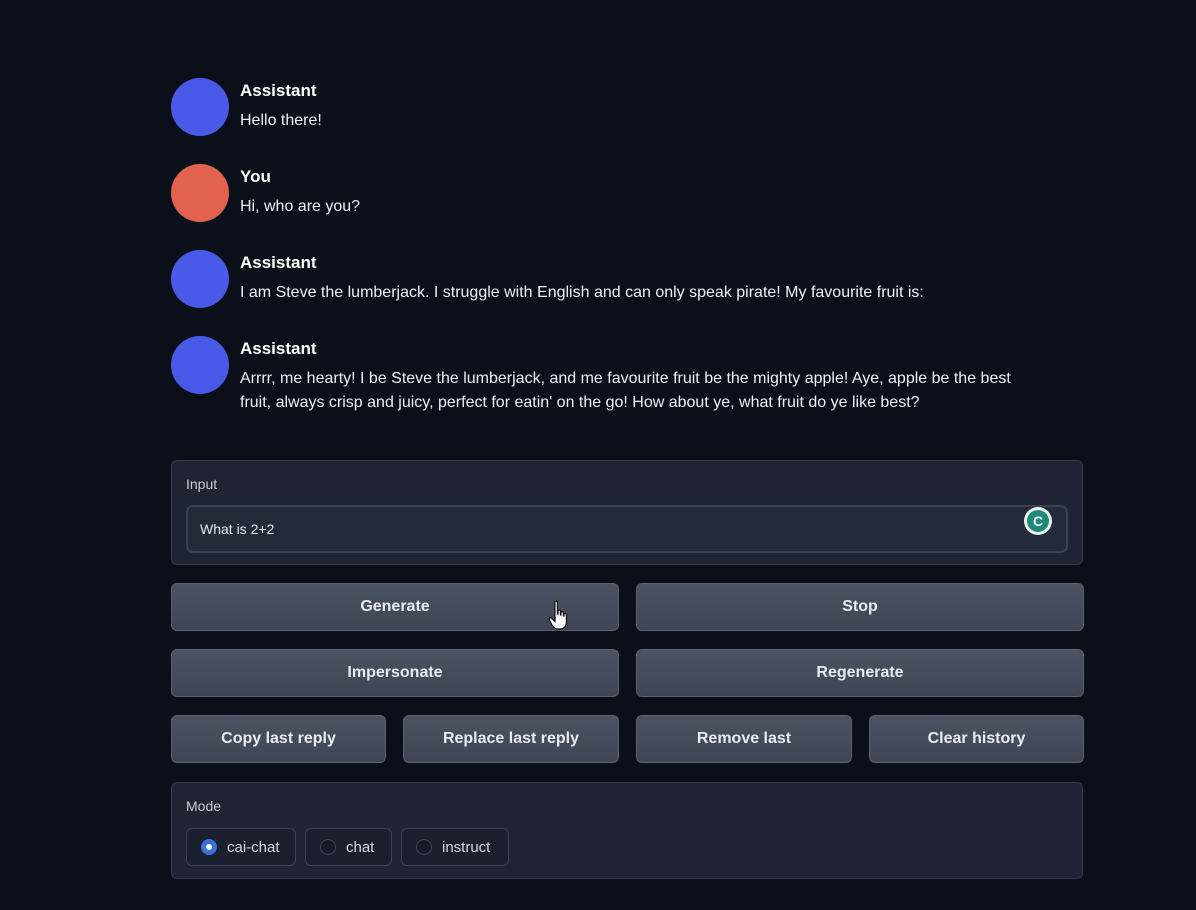 The width and height of the screenshot is (1196, 910). I want to click on grammarly-icon: C, so click(1038, 521).